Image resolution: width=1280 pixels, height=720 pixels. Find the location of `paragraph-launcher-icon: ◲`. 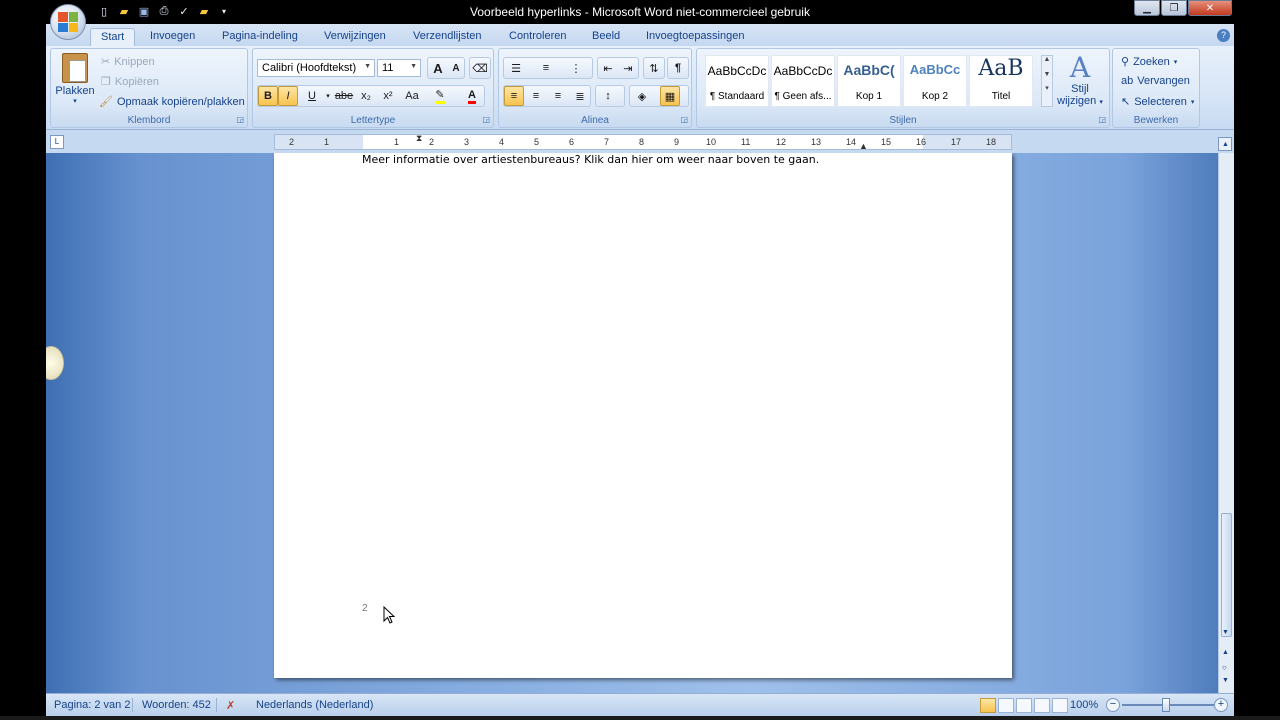

paragraph-launcher-icon: ◲ is located at coordinates (684, 119).